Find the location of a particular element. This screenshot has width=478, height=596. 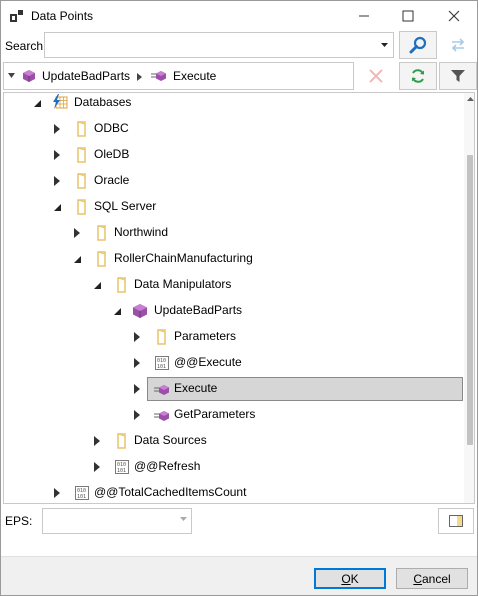

tree-vertical-scrollbar is located at coordinates (469, 298).